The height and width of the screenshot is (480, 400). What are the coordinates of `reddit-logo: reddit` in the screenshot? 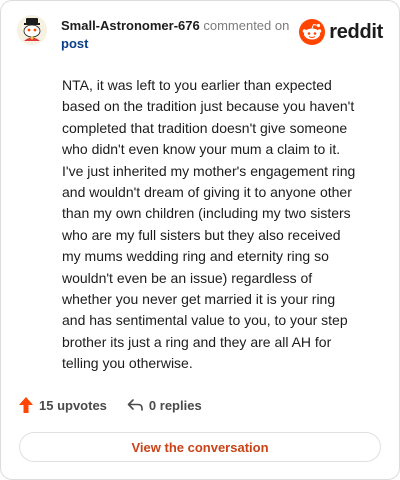 It's located at (341, 32).